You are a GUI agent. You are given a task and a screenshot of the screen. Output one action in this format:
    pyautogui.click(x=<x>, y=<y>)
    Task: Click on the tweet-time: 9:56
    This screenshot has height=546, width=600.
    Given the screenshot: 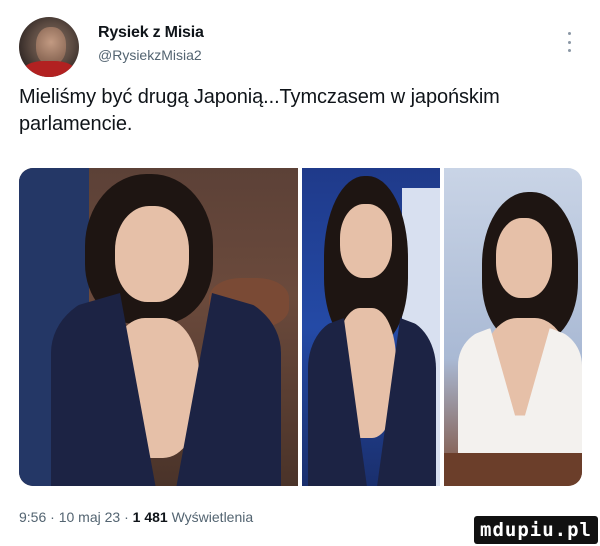 What is the action you would take?
    pyautogui.click(x=32, y=517)
    